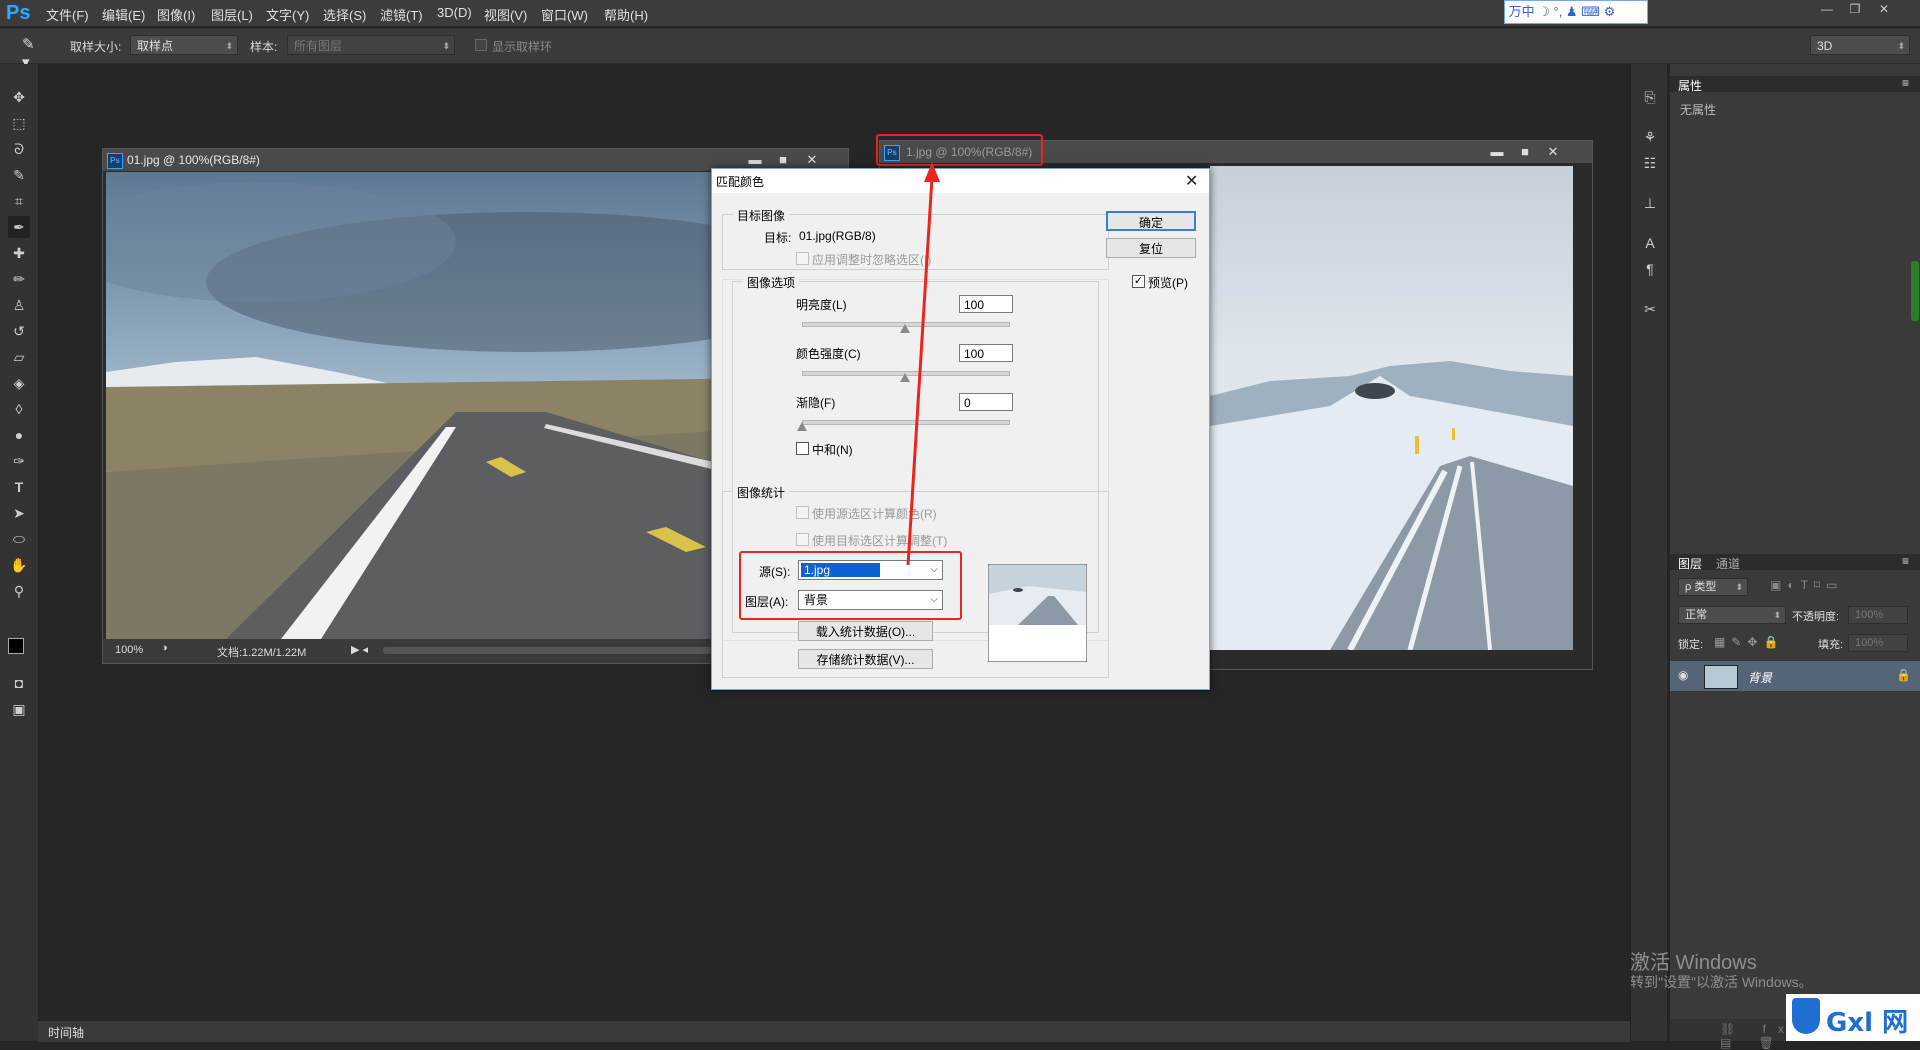 This screenshot has width=1920, height=1050. Describe the element at coordinates (1191, 181) in the screenshot. I see `dialog-close-icon: ✕` at that location.